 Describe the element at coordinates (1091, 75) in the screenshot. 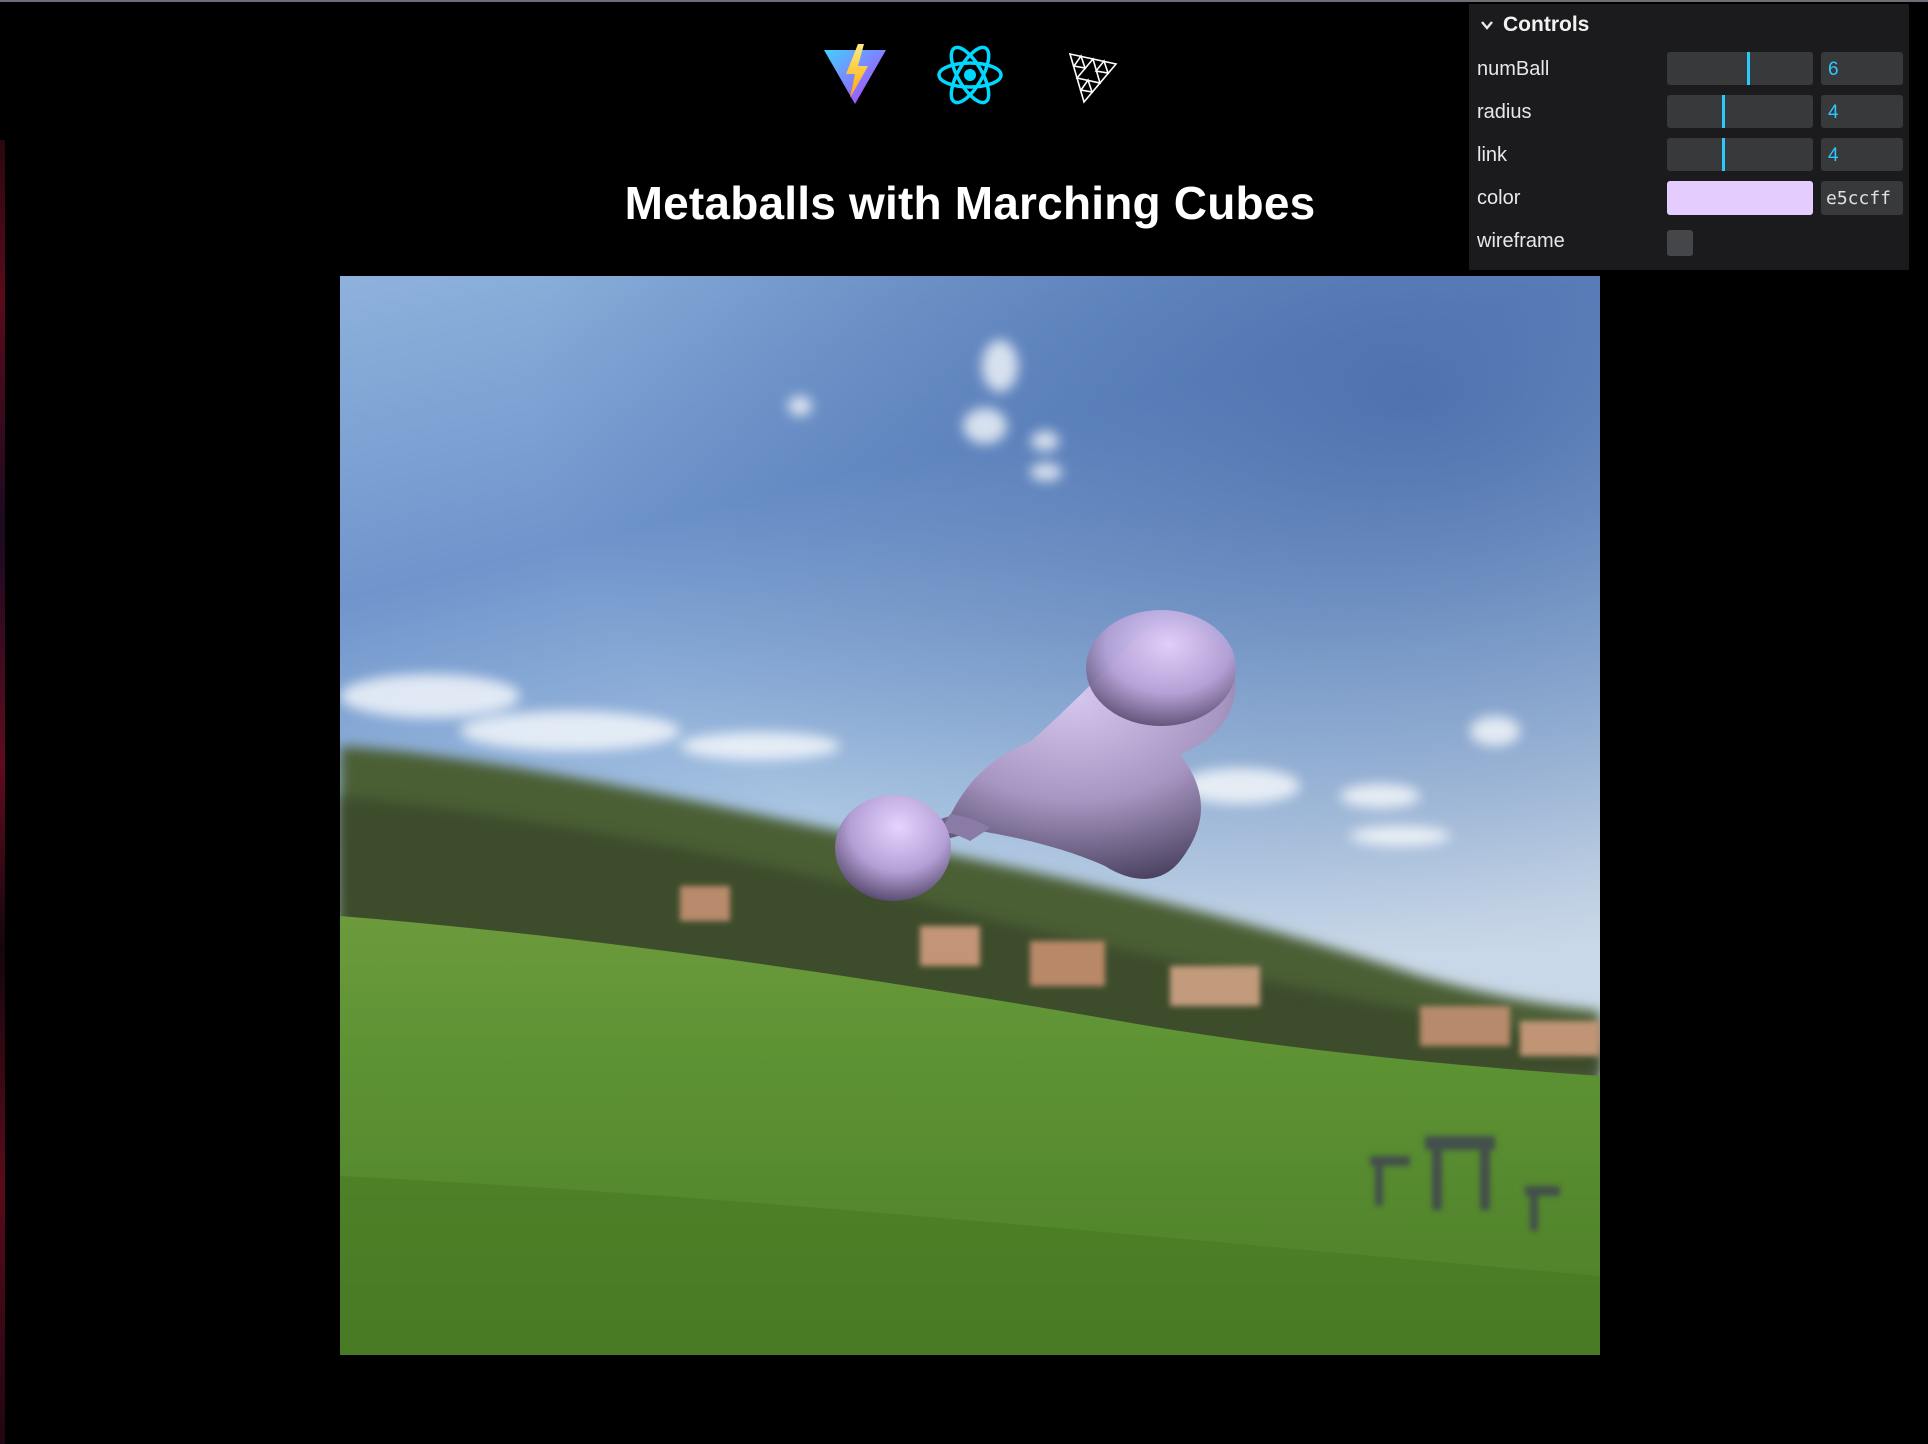

I see `threejs-icon` at that location.